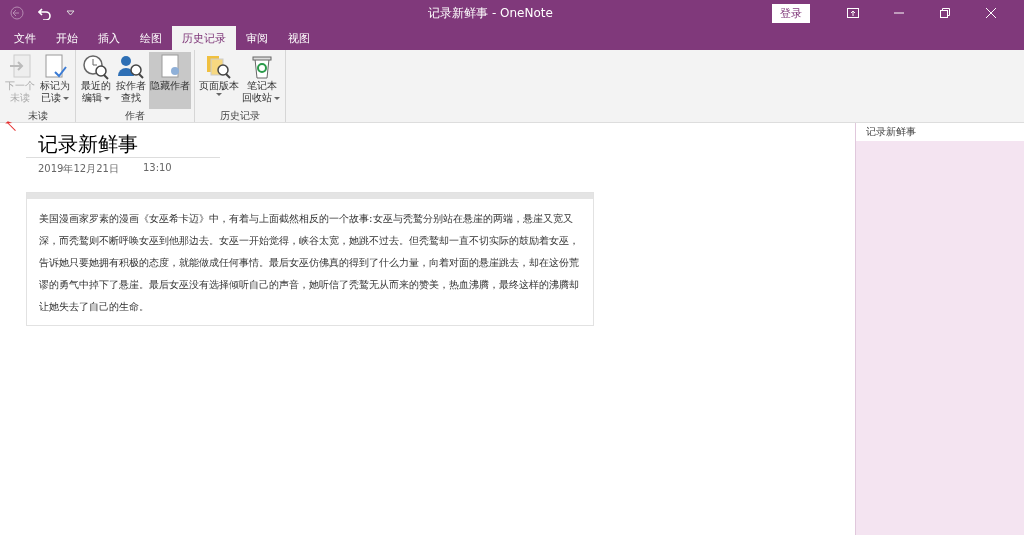  I want to click on undo-icon, so click(45, 13).